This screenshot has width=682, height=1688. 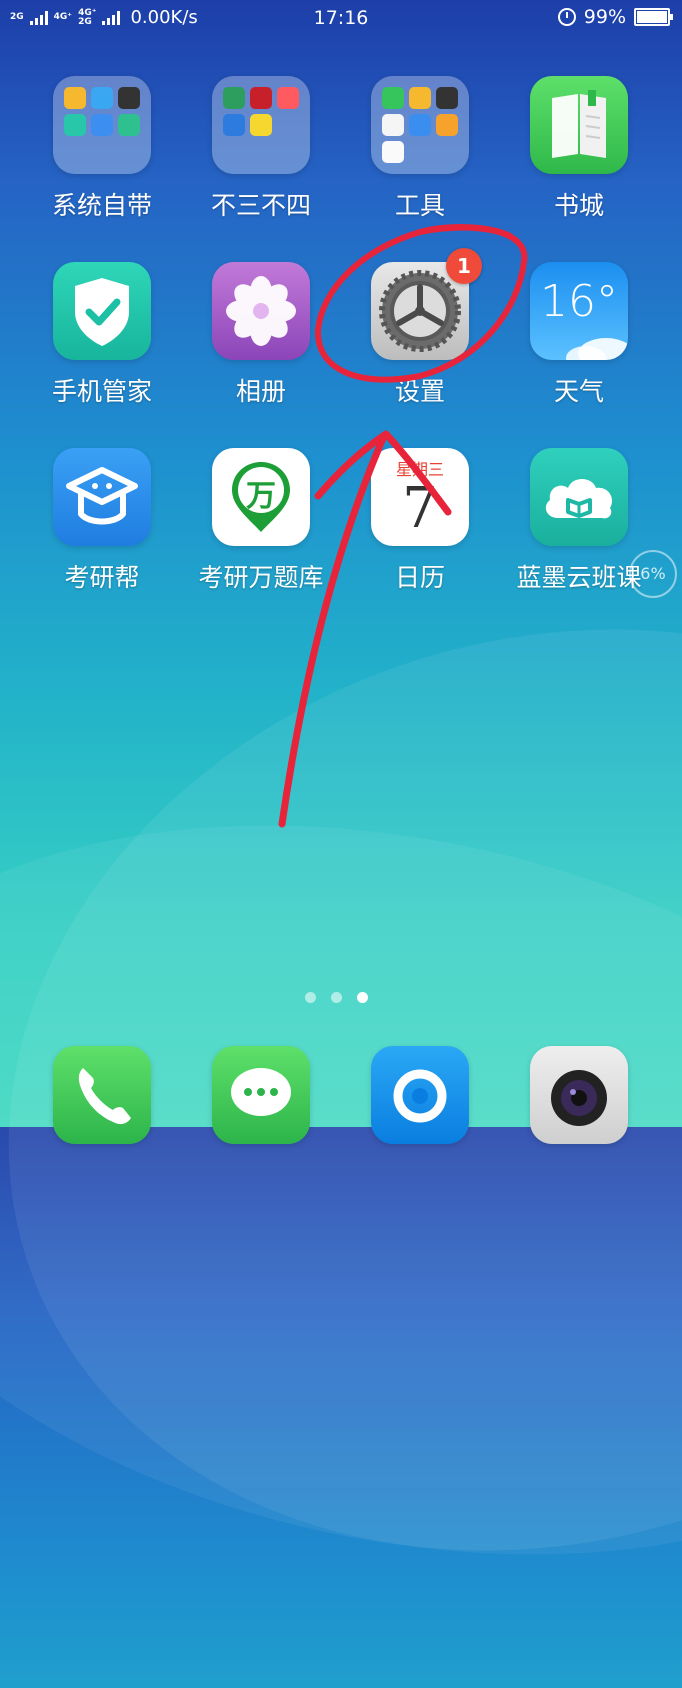 I want to click on app-label: 手机管家, so click(x=101, y=391).